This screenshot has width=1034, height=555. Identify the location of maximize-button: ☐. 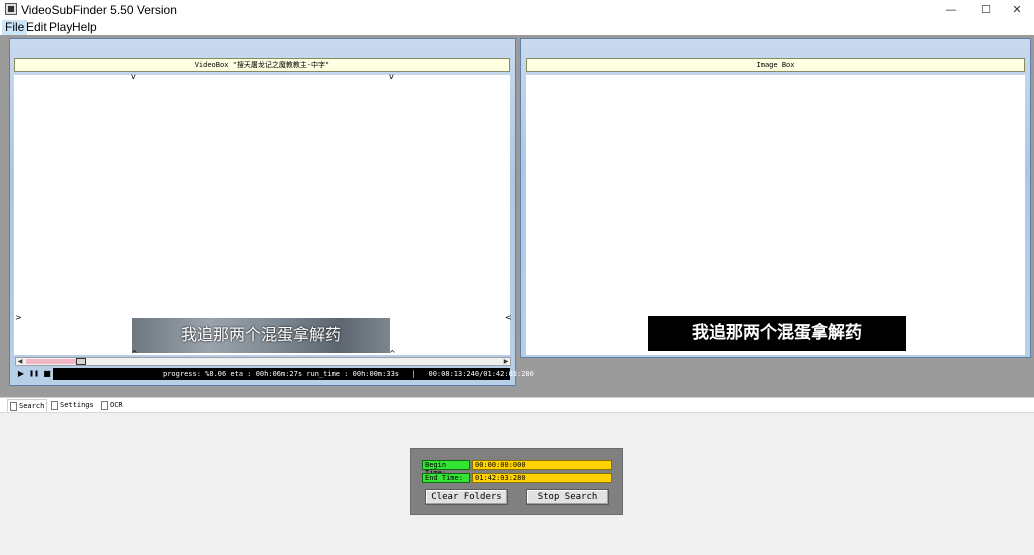
(986, 10).